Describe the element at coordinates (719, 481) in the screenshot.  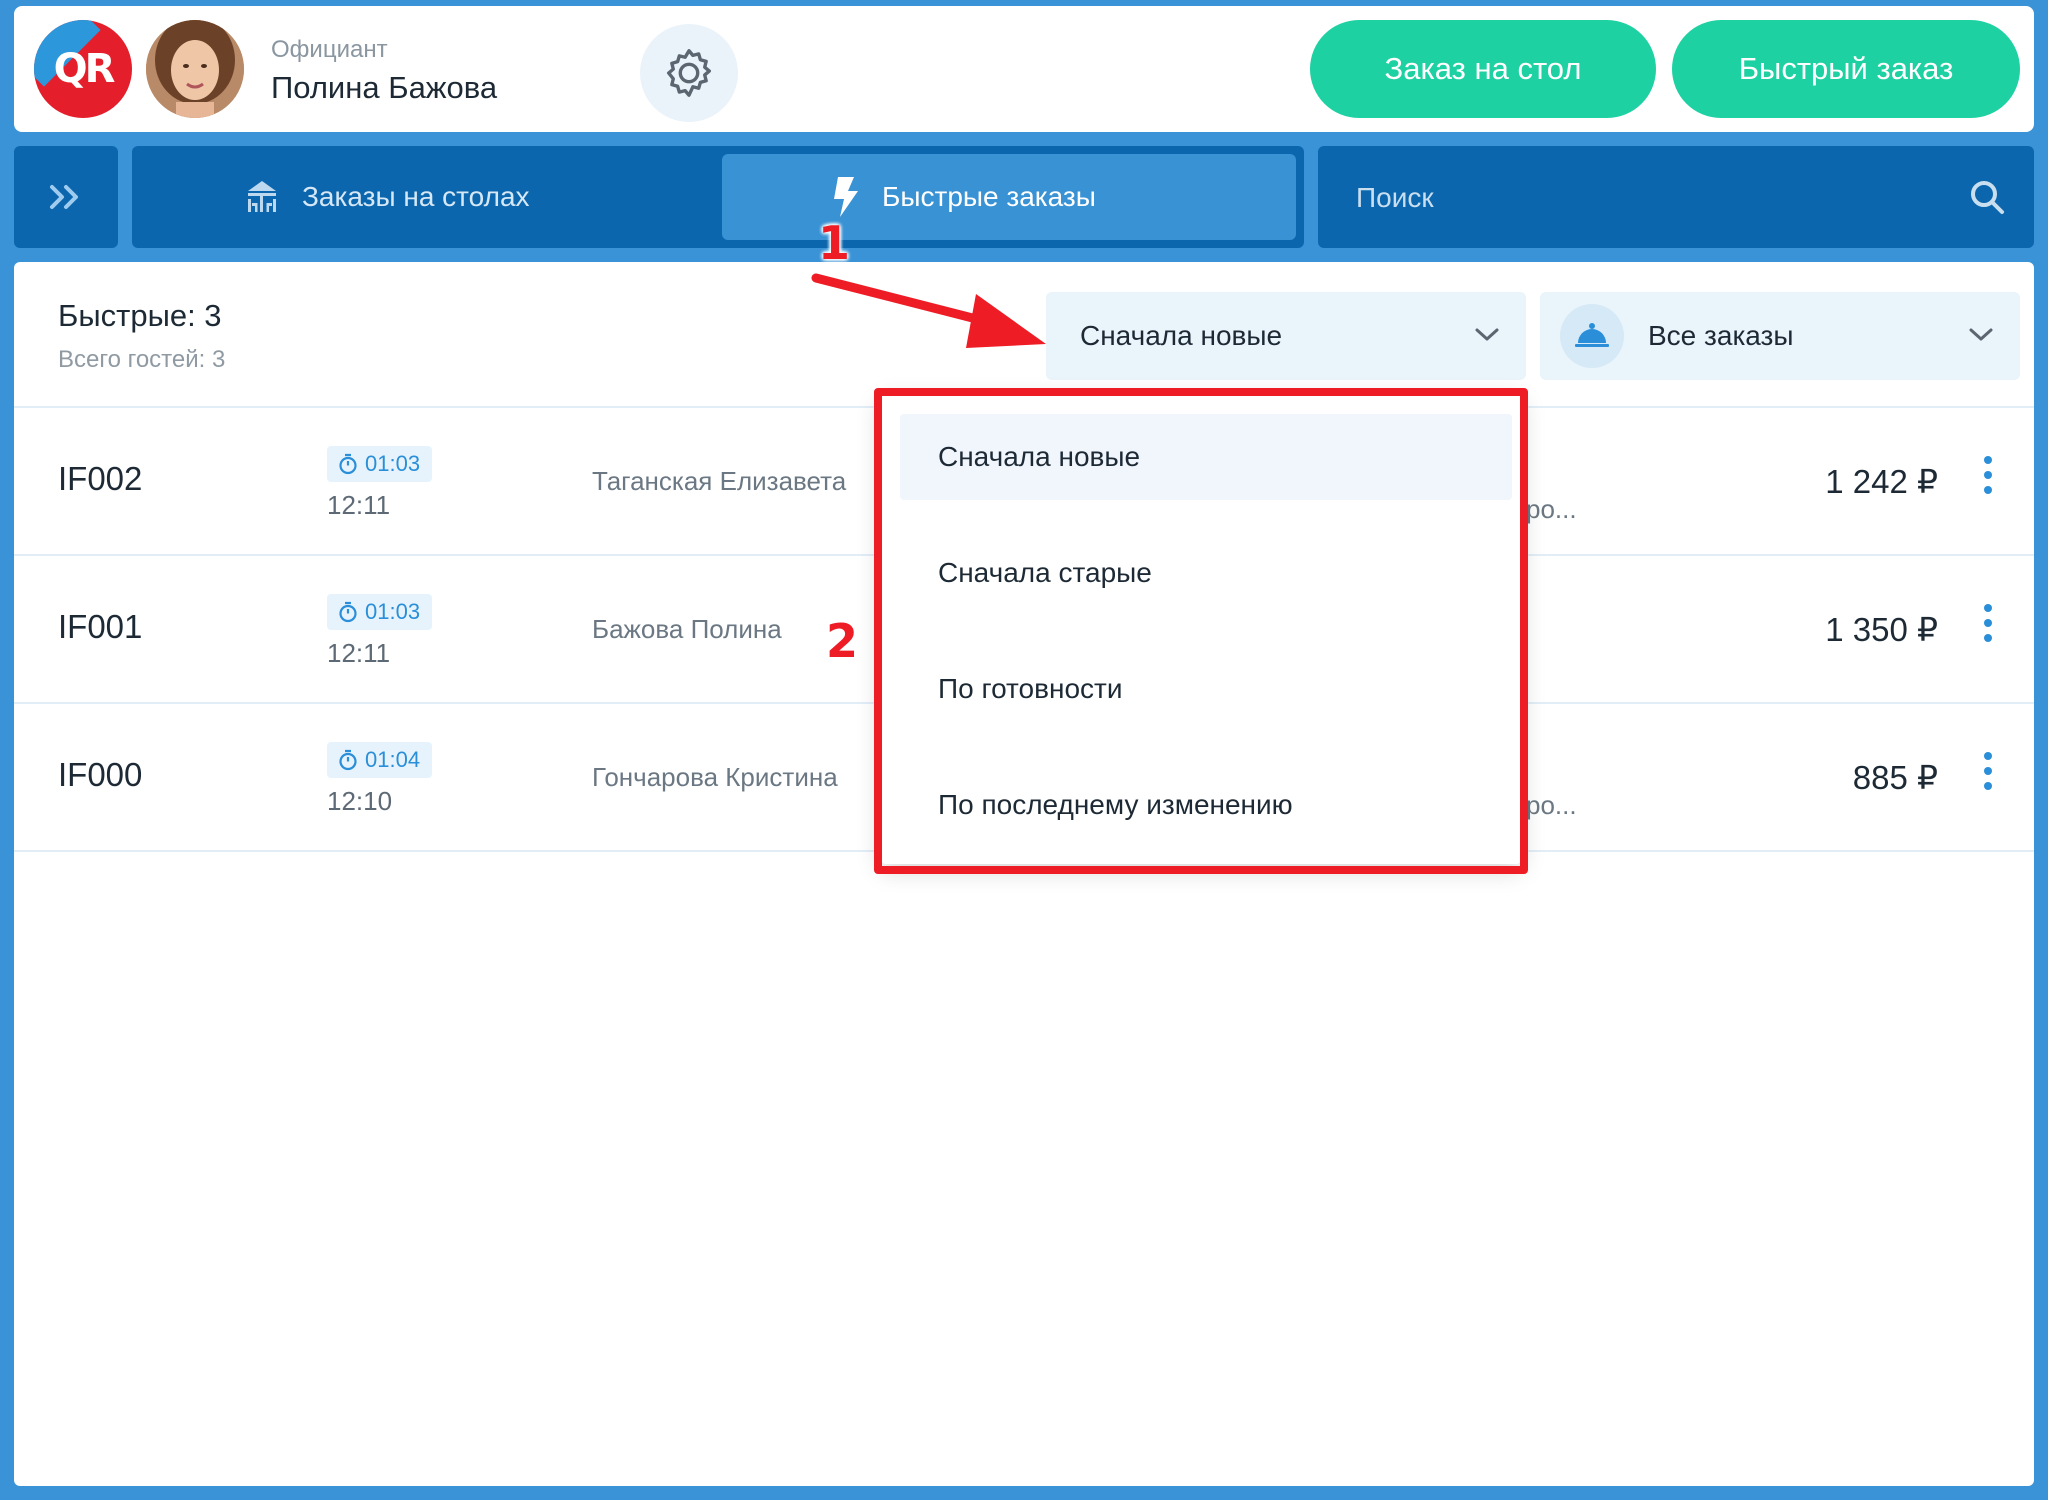
I see `guest-name: Таганская Елизавета` at that location.